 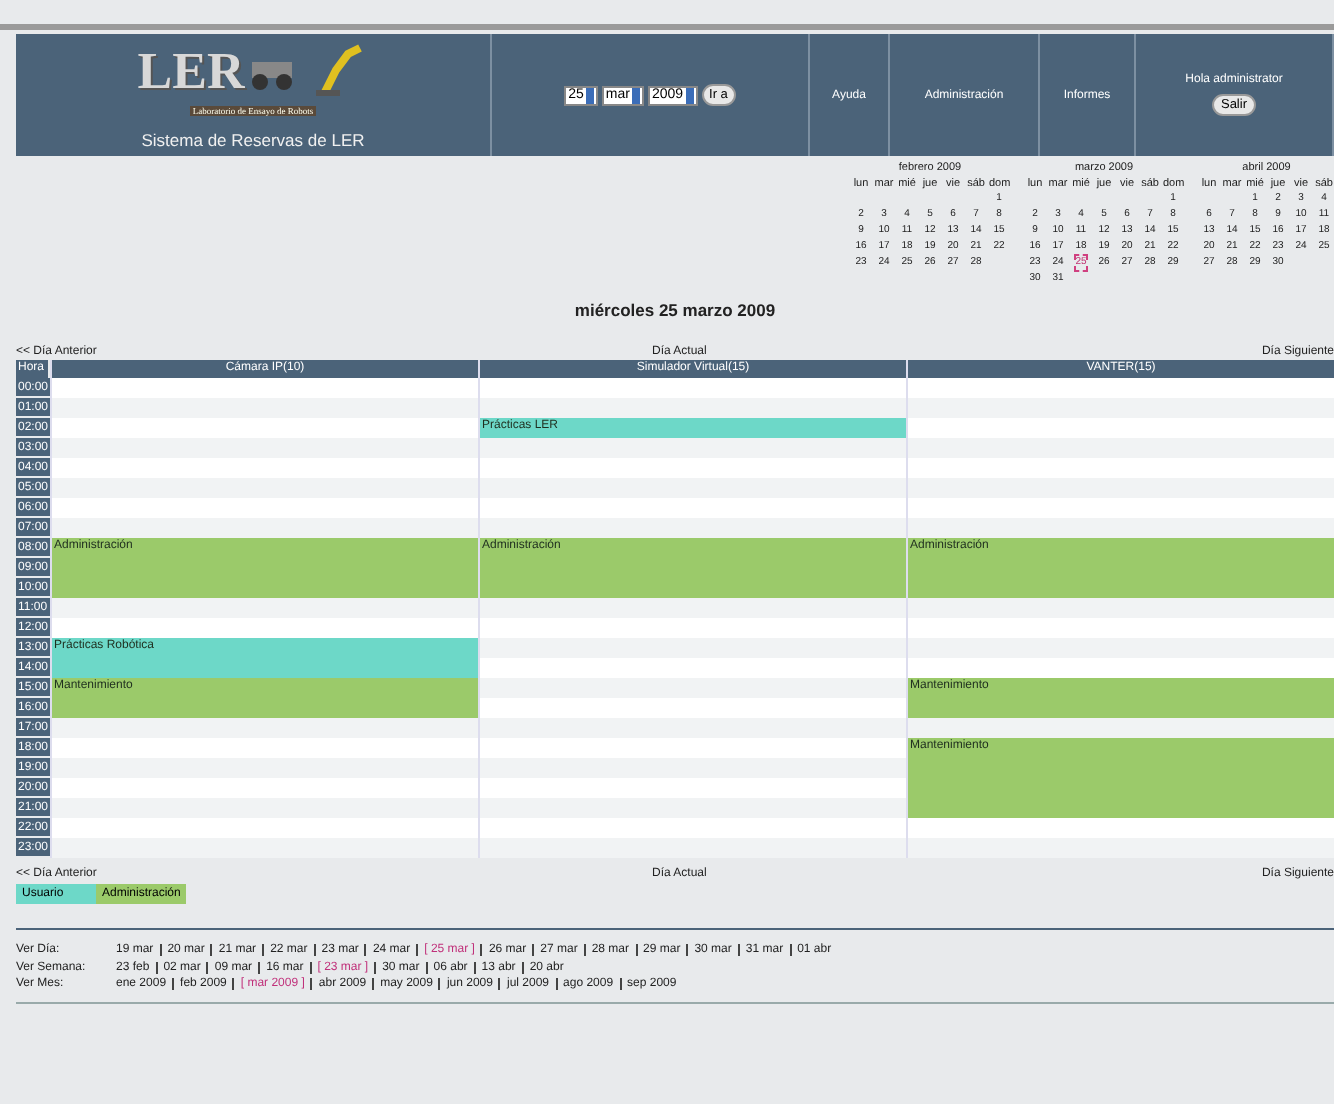 I want to click on logo-text: LER, so click(x=191, y=71).